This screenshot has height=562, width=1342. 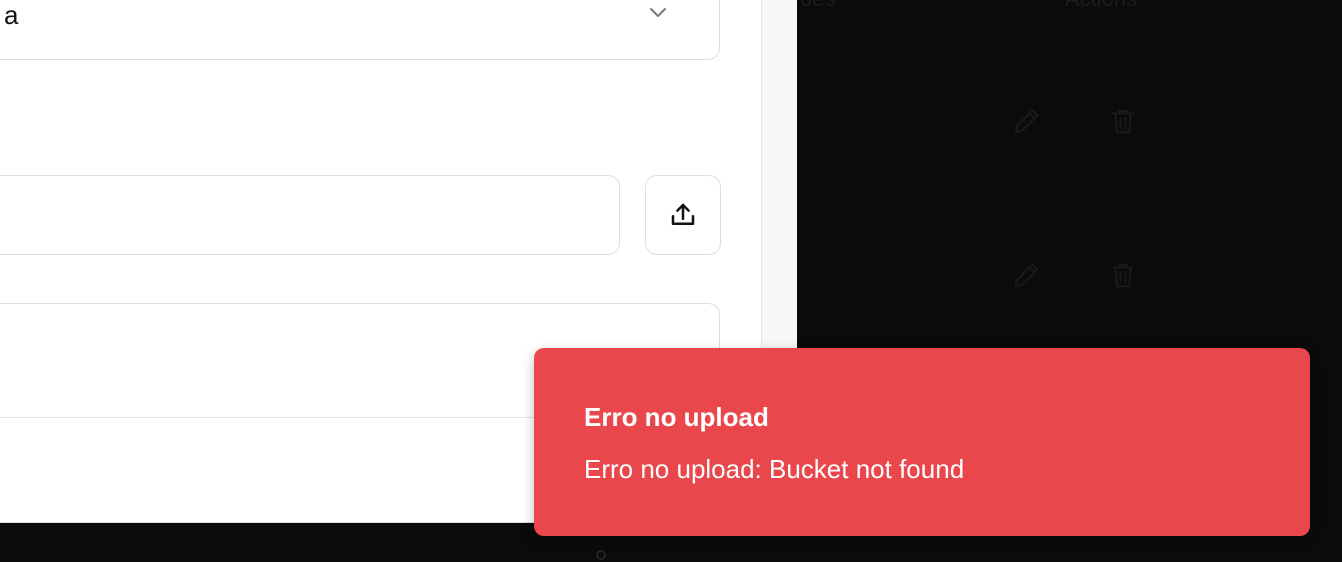 What do you see at coordinates (817, 6) in the screenshot?
I see `table-header-options: ões` at bounding box center [817, 6].